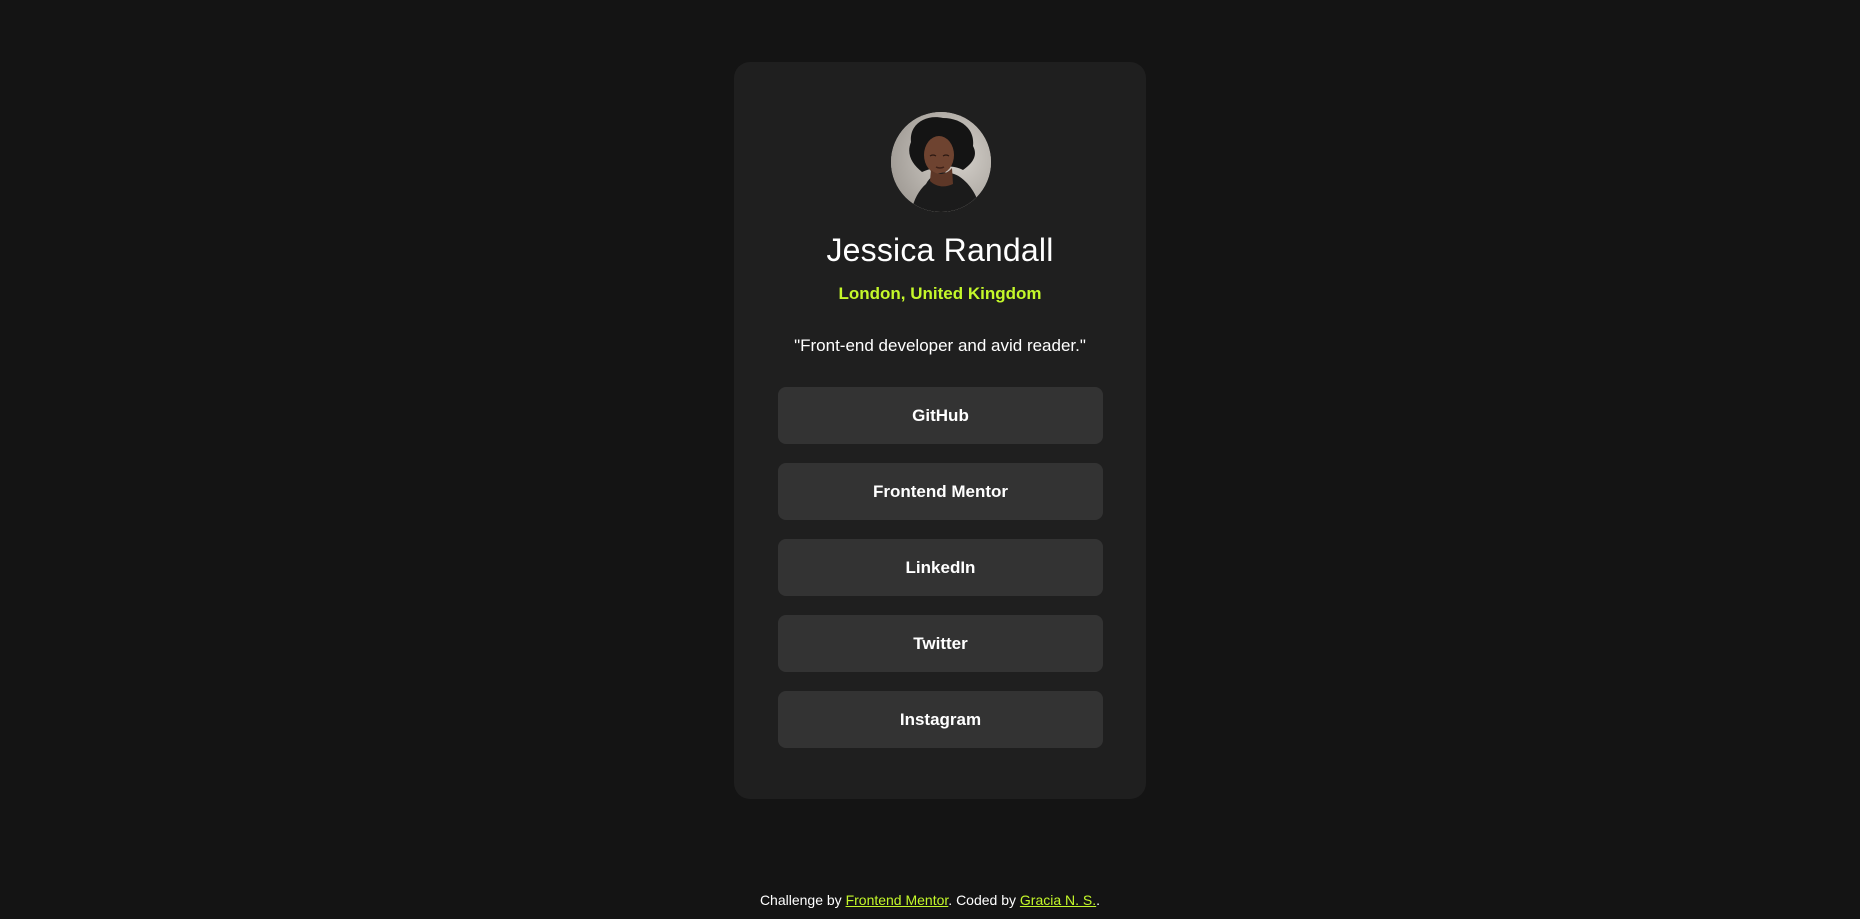  I want to click on frontend-mentor-attribution-link: Frontend Mentor, so click(897, 900).